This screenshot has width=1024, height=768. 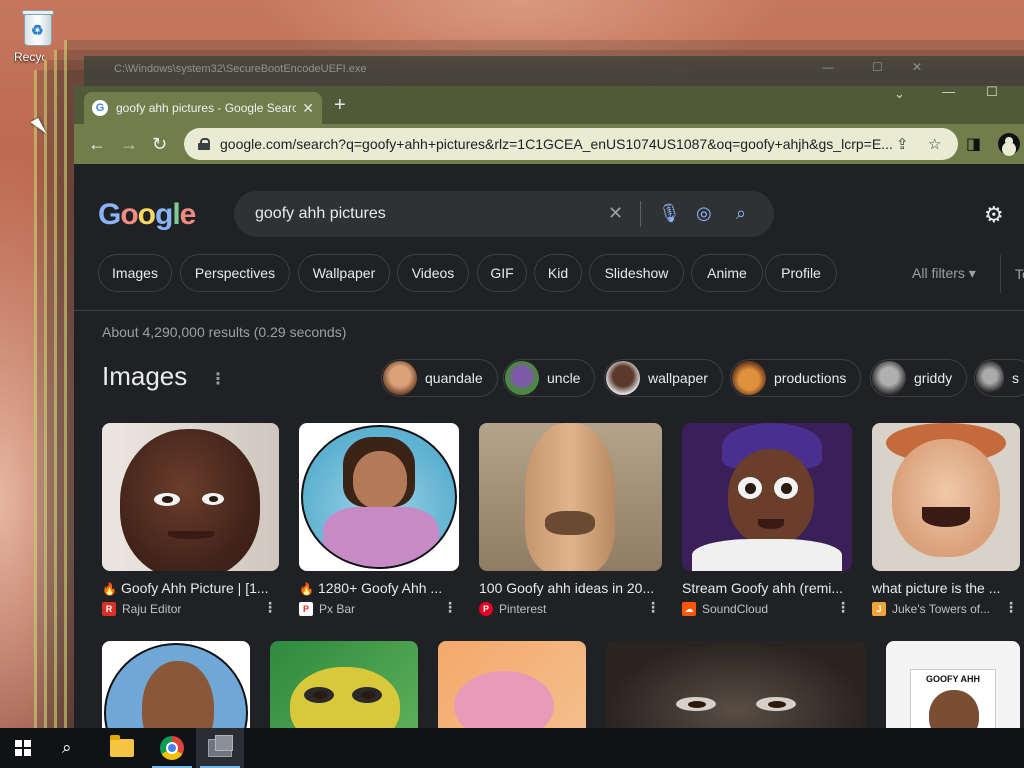 I want to click on taskbar: ⌕, so click(x=512, y=748).